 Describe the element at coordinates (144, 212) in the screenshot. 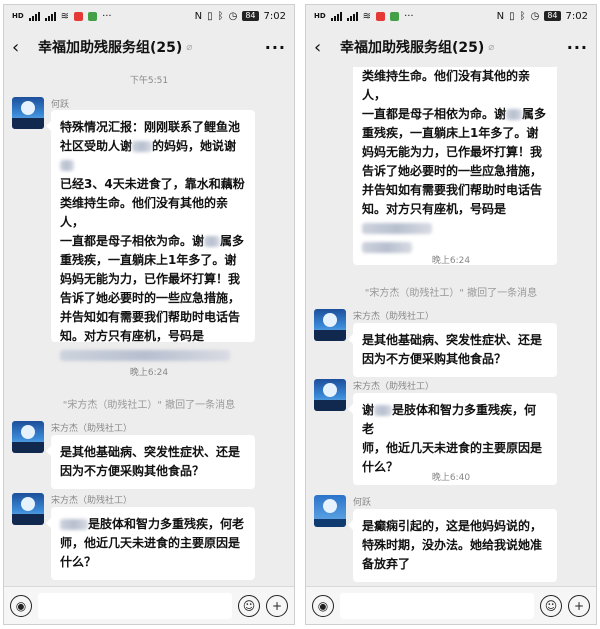

I see `message-line: 类维持生命。他们没有其他的亲人，` at that location.